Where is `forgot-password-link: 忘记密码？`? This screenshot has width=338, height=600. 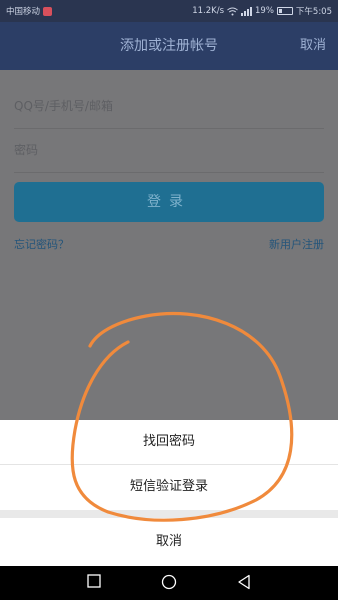 forgot-password-link: 忘记密码？ is located at coordinates (41, 244).